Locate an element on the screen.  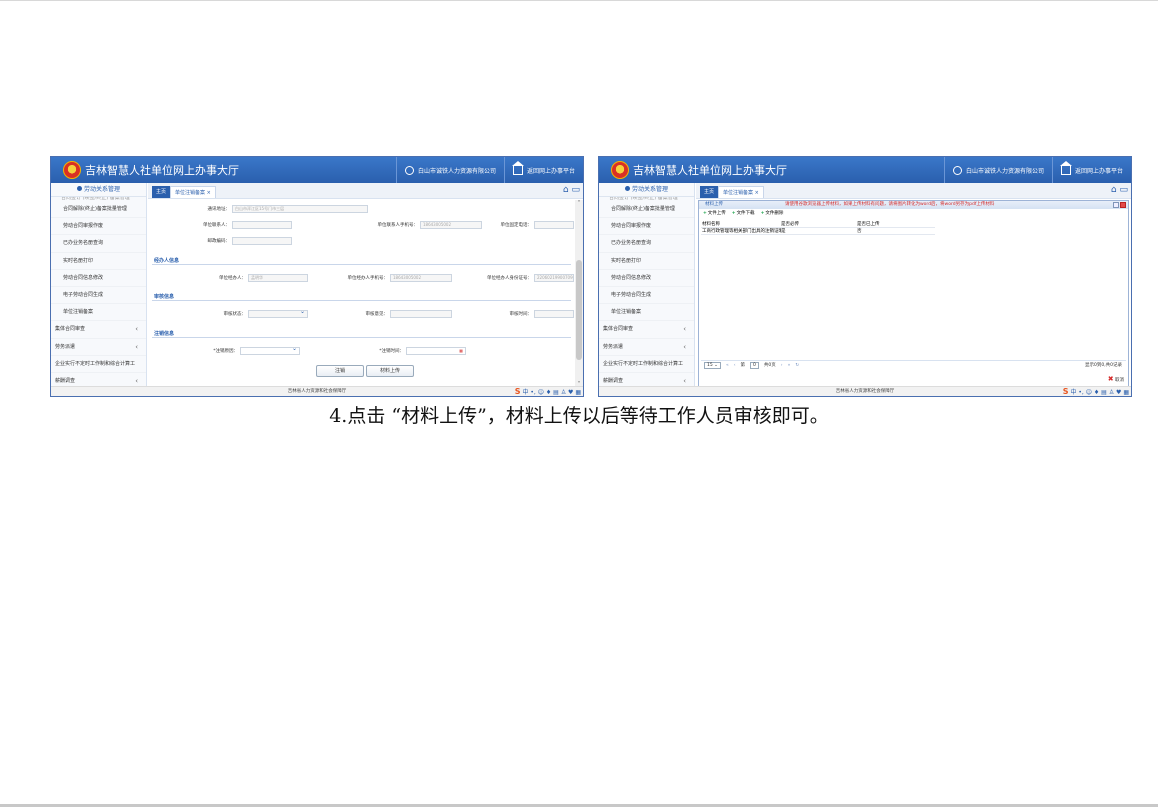
section-review: 审核信息 is located at coordinates (164, 297).